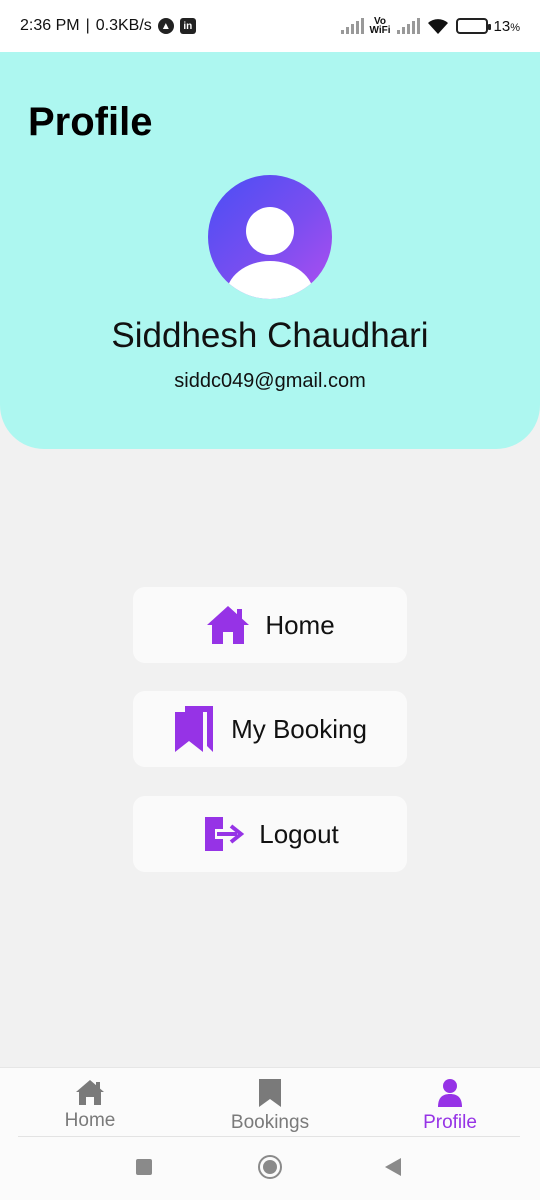  I want to click on logout-icon, so click(225, 834).